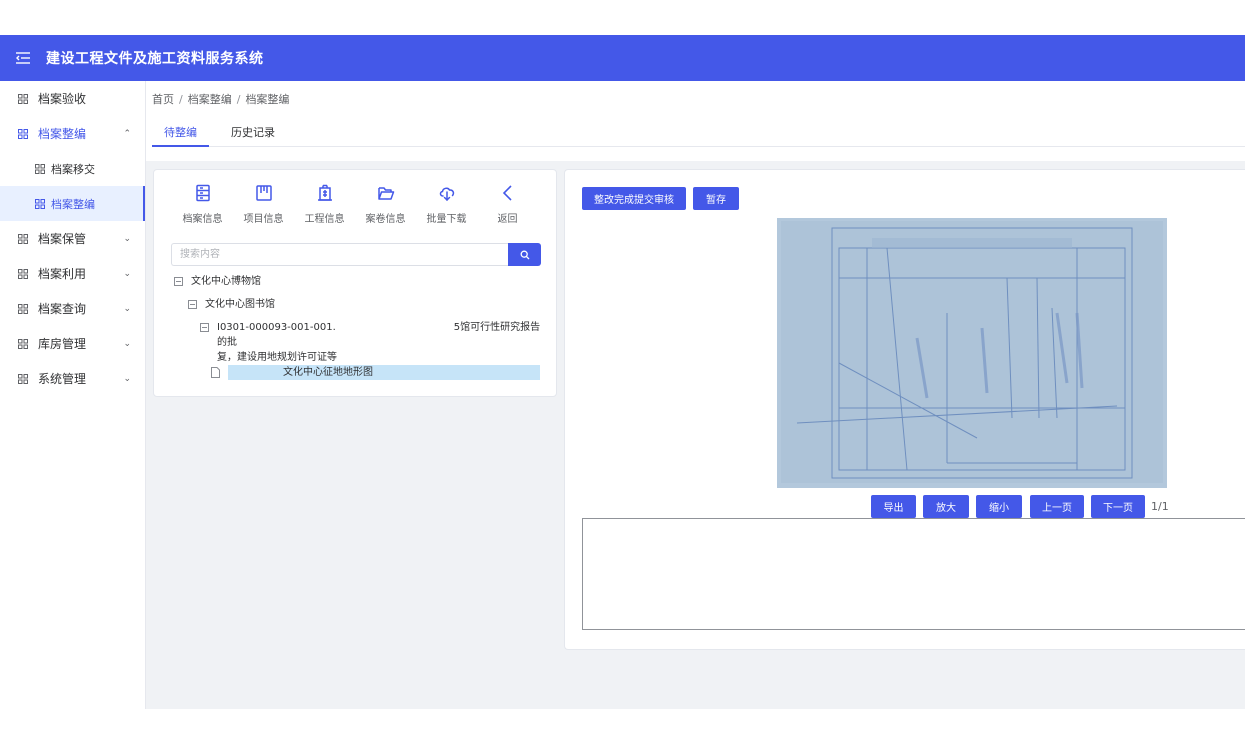 This screenshot has width=1245, height=744. What do you see at coordinates (946, 506) in the screenshot?
I see `zoom-in-button: 放大` at bounding box center [946, 506].